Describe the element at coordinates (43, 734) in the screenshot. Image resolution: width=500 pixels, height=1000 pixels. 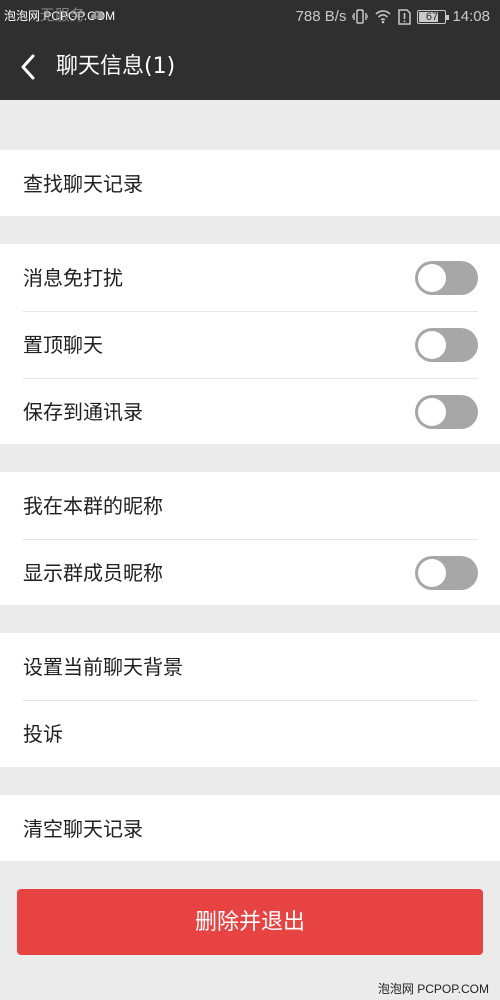
I see `report-label: 投诉` at that location.